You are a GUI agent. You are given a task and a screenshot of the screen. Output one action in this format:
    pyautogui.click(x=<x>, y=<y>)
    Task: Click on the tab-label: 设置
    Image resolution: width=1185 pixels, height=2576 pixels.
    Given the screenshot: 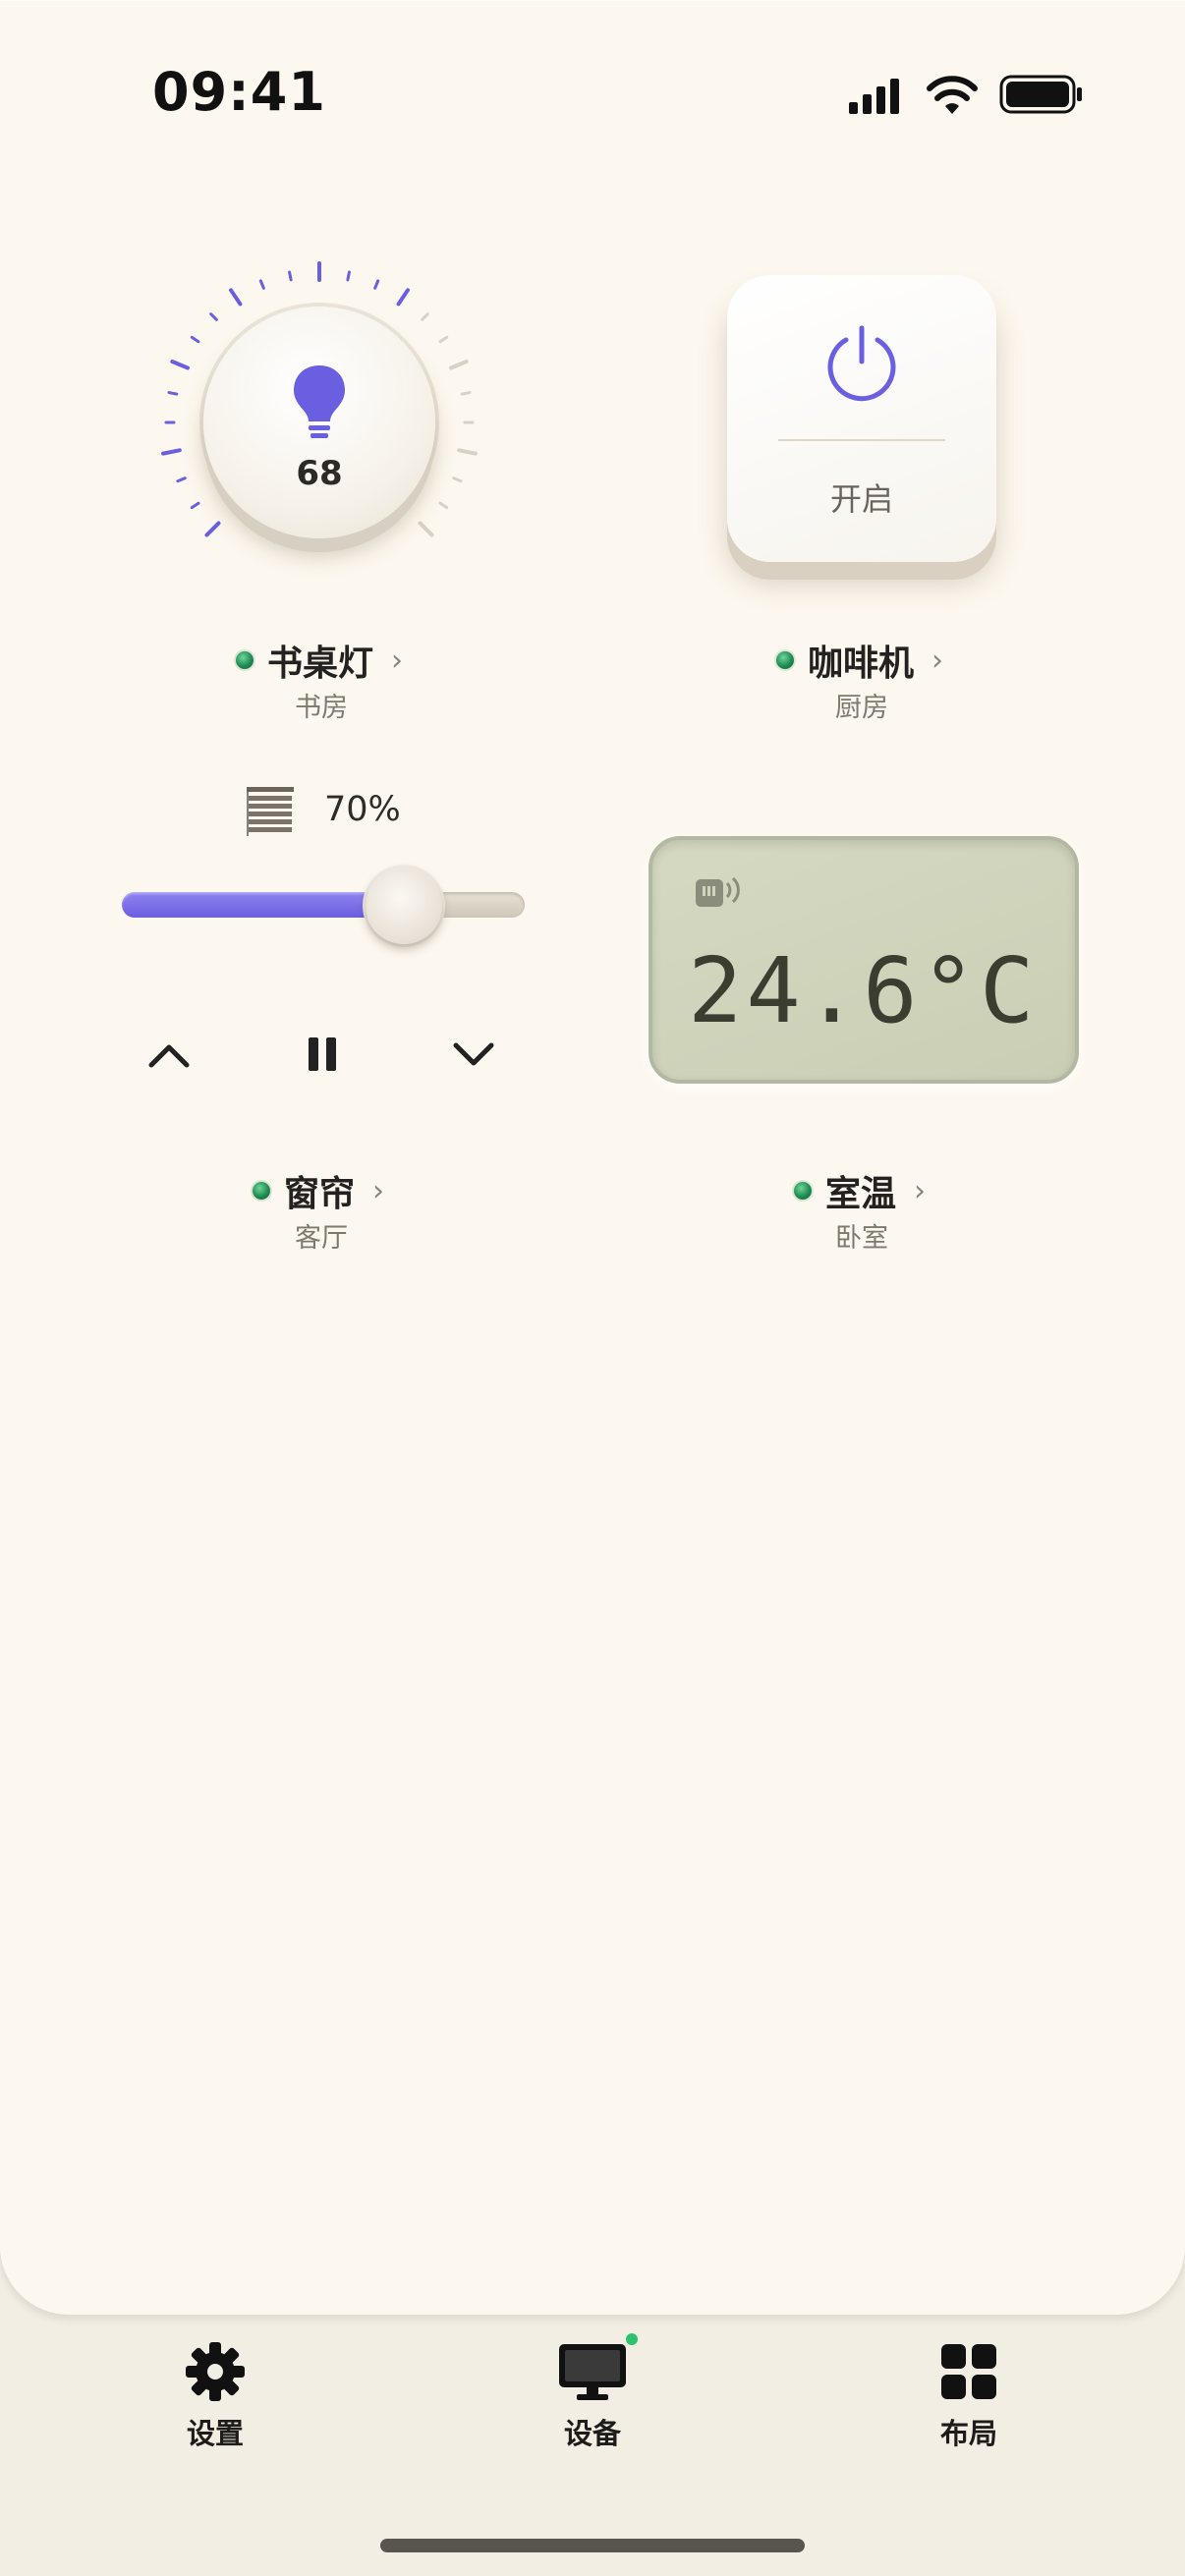 What is the action you would take?
    pyautogui.click(x=215, y=2433)
    